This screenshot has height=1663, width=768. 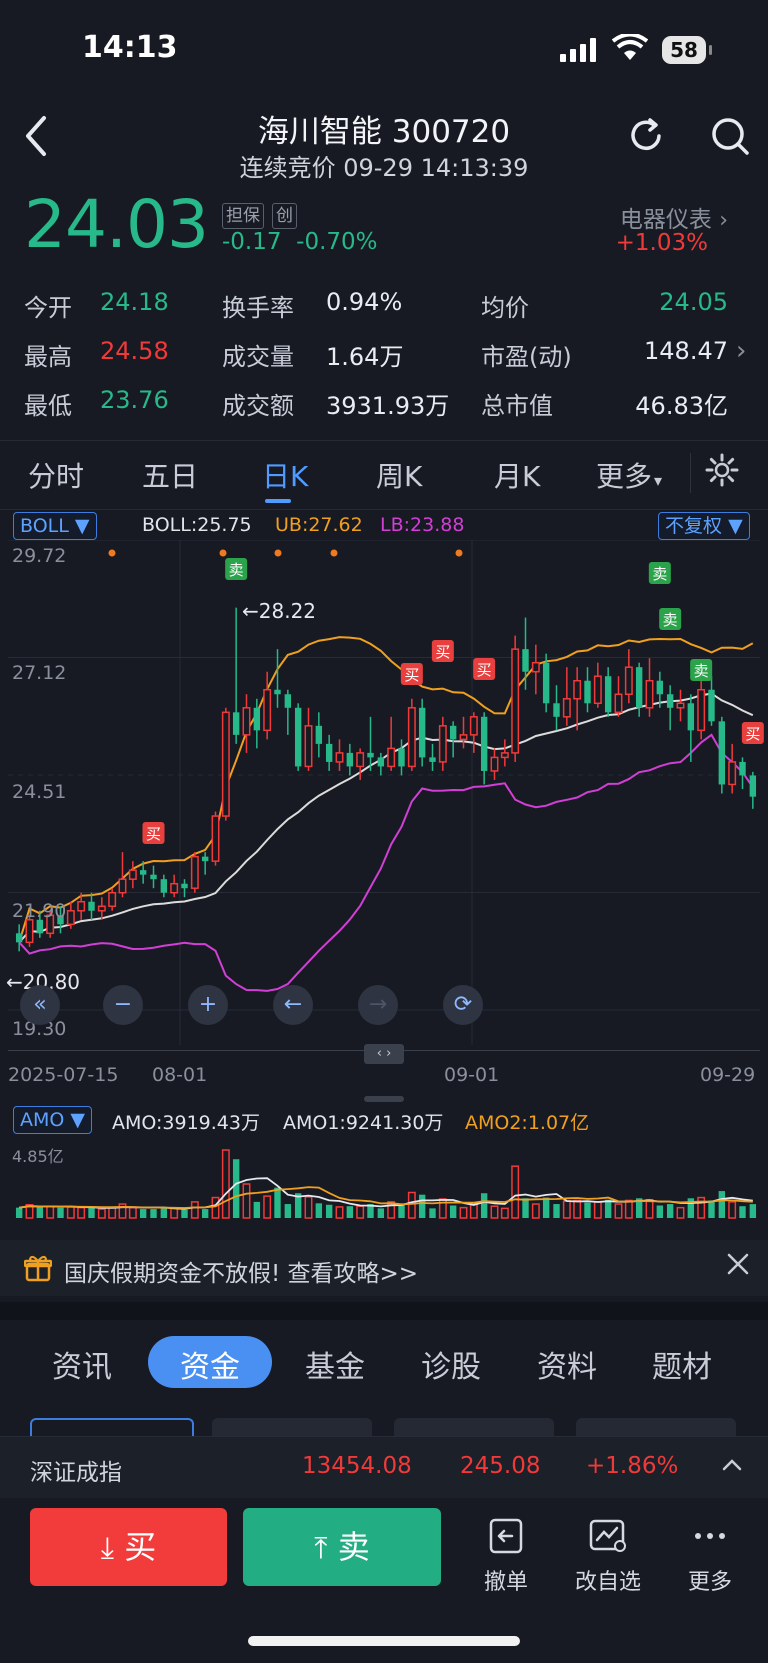 I want to click on zoom-in-icon: +, so click(x=208, y=1005).